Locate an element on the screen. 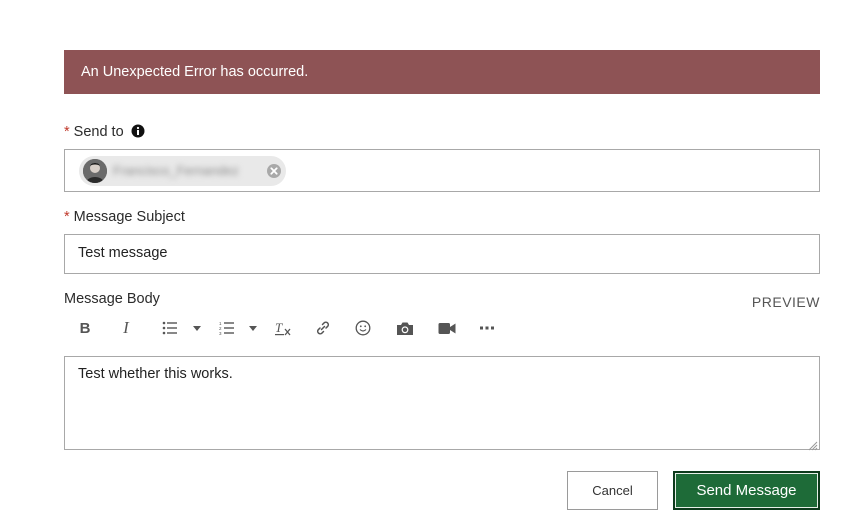 The image size is (852, 526). camera-button is located at coordinates (405, 328).